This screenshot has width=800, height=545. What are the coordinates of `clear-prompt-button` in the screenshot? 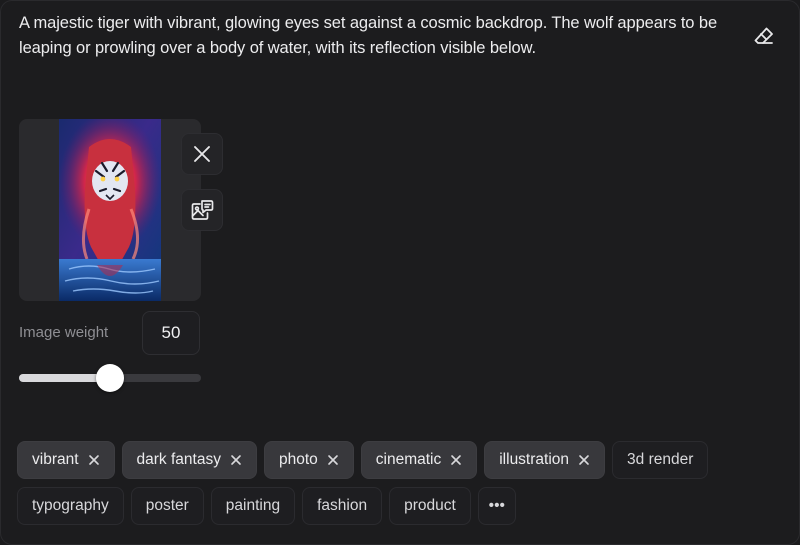 It's located at (764, 36).